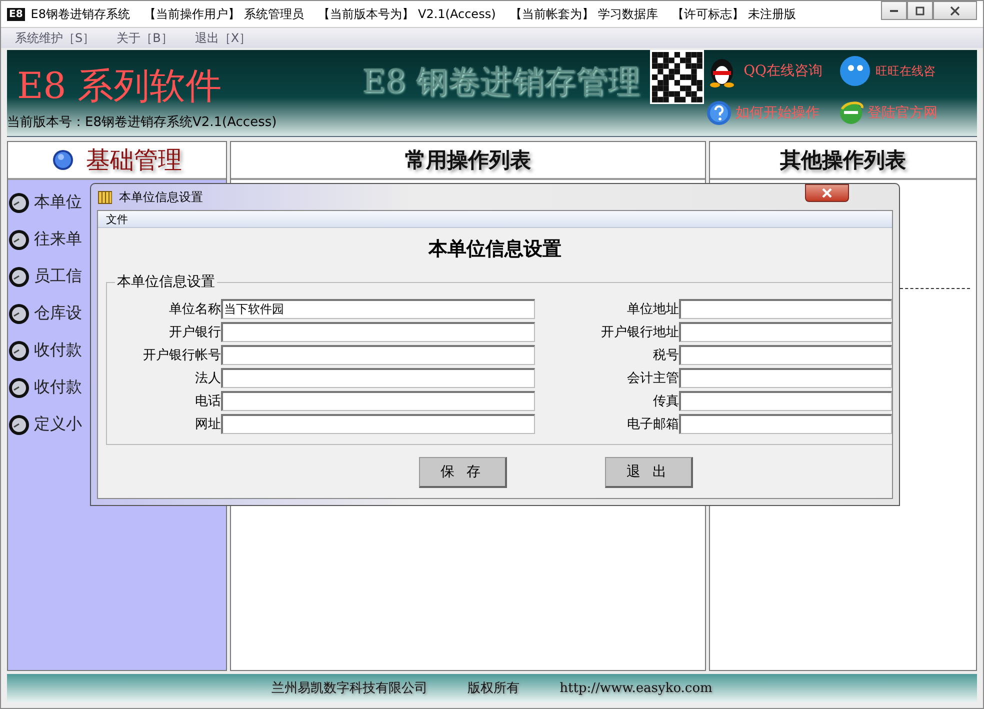  Describe the element at coordinates (350, 688) in the screenshot. I see `footer-text: 兰州易凯数字科技有限公司` at that location.